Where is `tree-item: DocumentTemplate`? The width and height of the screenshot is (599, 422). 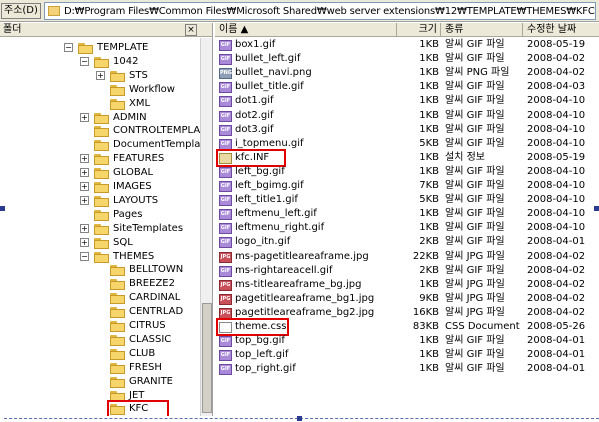
tree-item: DocumentTemplate is located at coordinates (105, 145).